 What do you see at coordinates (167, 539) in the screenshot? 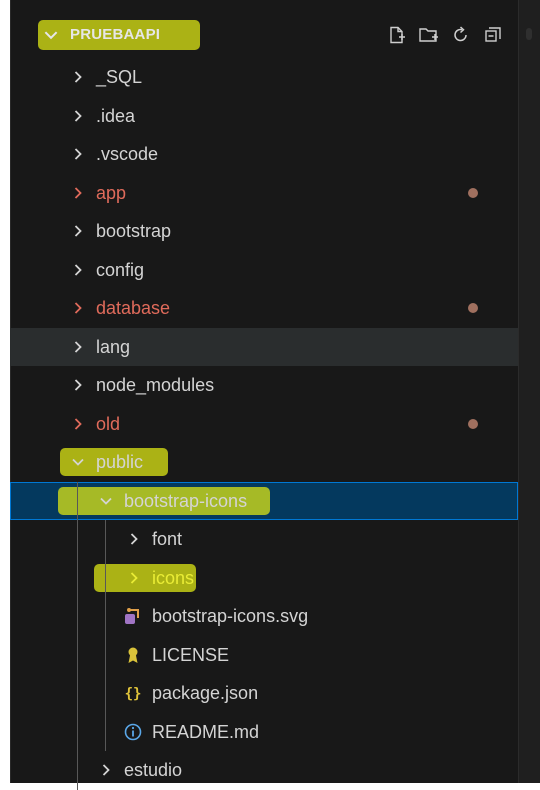
I see `tree-item-label: font` at bounding box center [167, 539].